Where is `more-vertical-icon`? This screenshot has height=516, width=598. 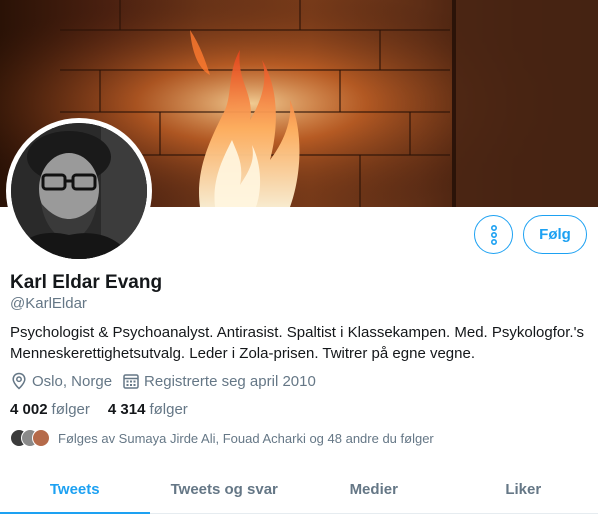 more-vertical-icon is located at coordinates (493, 234).